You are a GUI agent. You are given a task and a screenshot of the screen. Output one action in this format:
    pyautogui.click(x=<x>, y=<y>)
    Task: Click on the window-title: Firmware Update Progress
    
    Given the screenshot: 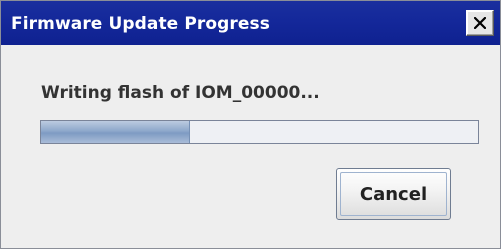 What is the action you would take?
    pyautogui.click(x=140, y=24)
    